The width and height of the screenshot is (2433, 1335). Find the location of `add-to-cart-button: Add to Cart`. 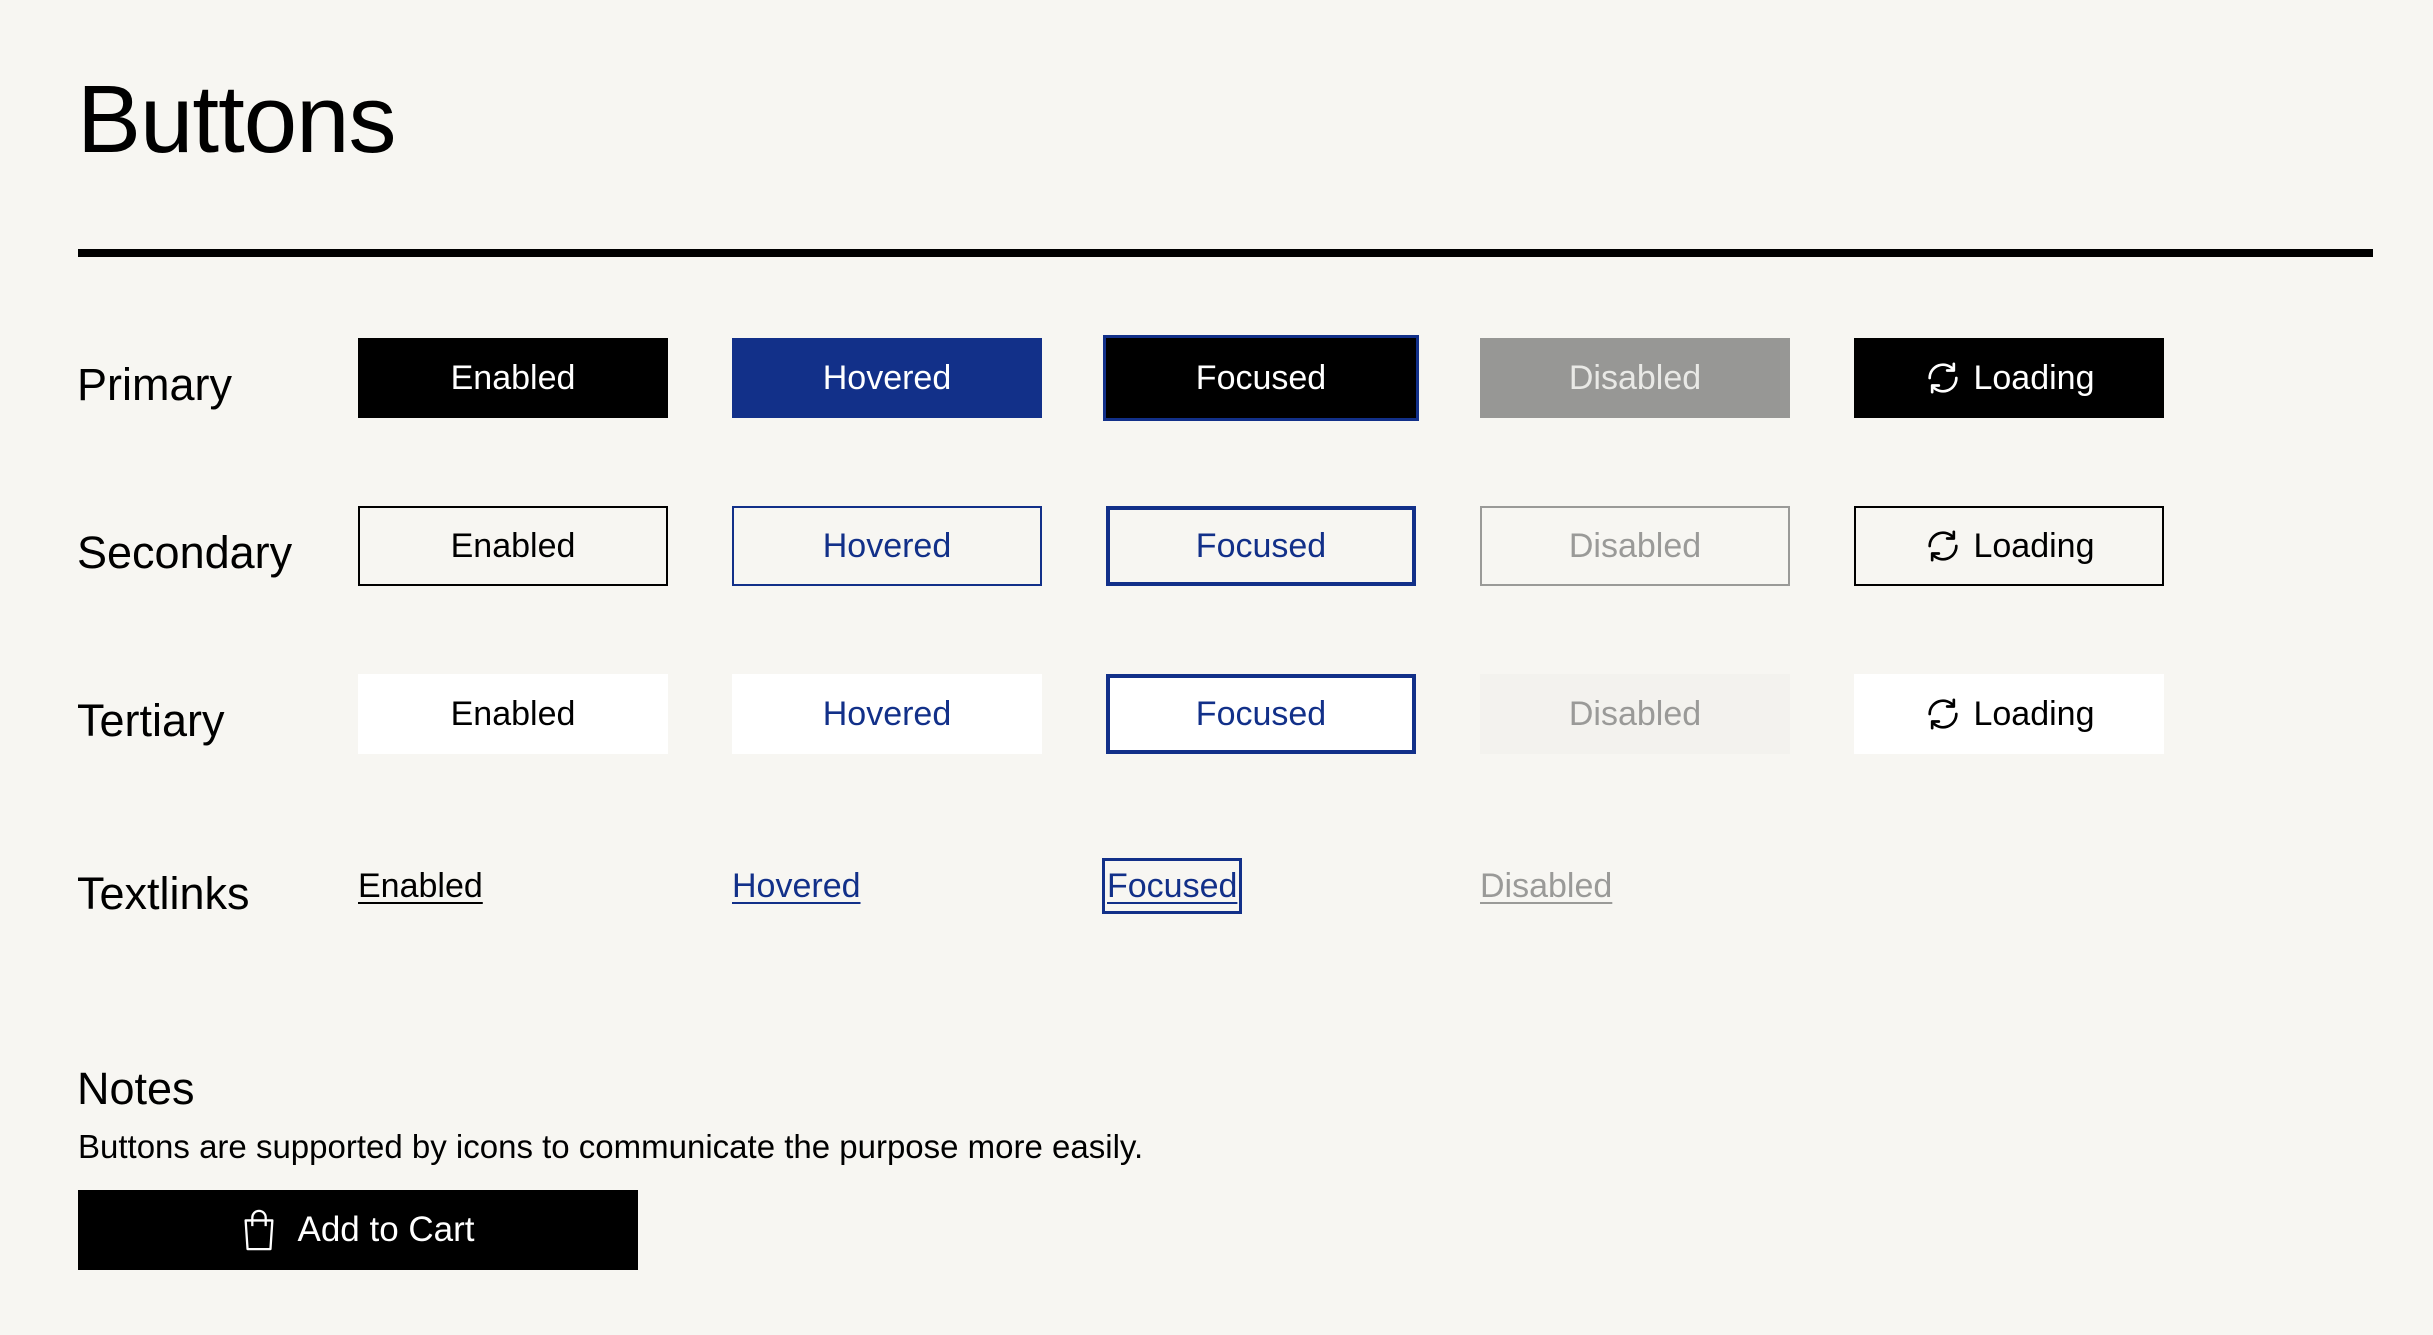

add-to-cart-button: Add to Cart is located at coordinates (358, 1230).